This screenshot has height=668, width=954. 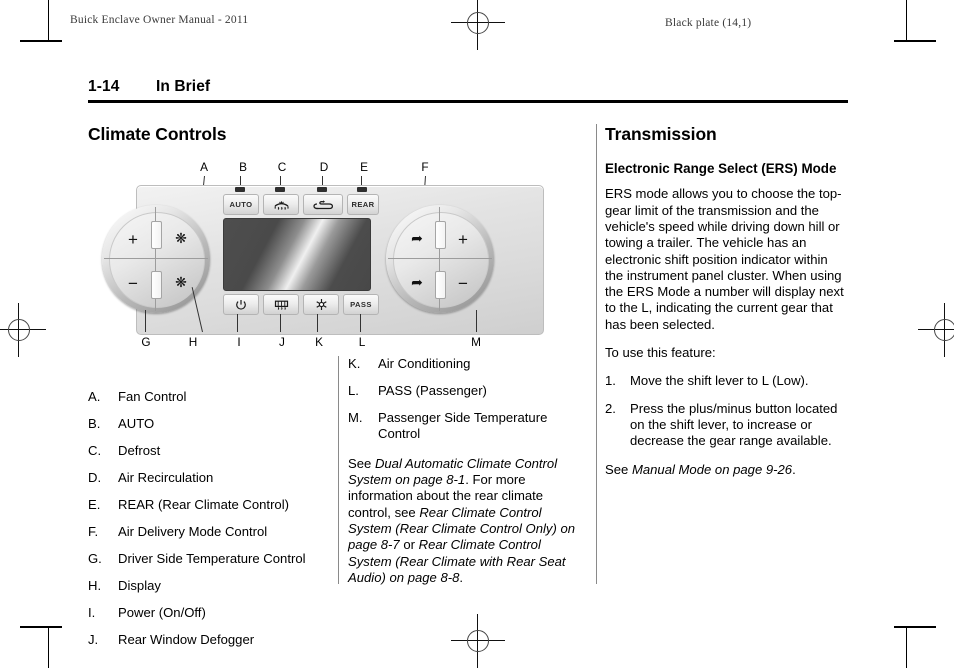 What do you see at coordinates (915, 41) in the screenshot?
I see `crop-mark-top-right-horizontal` at bounding box center [915, 41].